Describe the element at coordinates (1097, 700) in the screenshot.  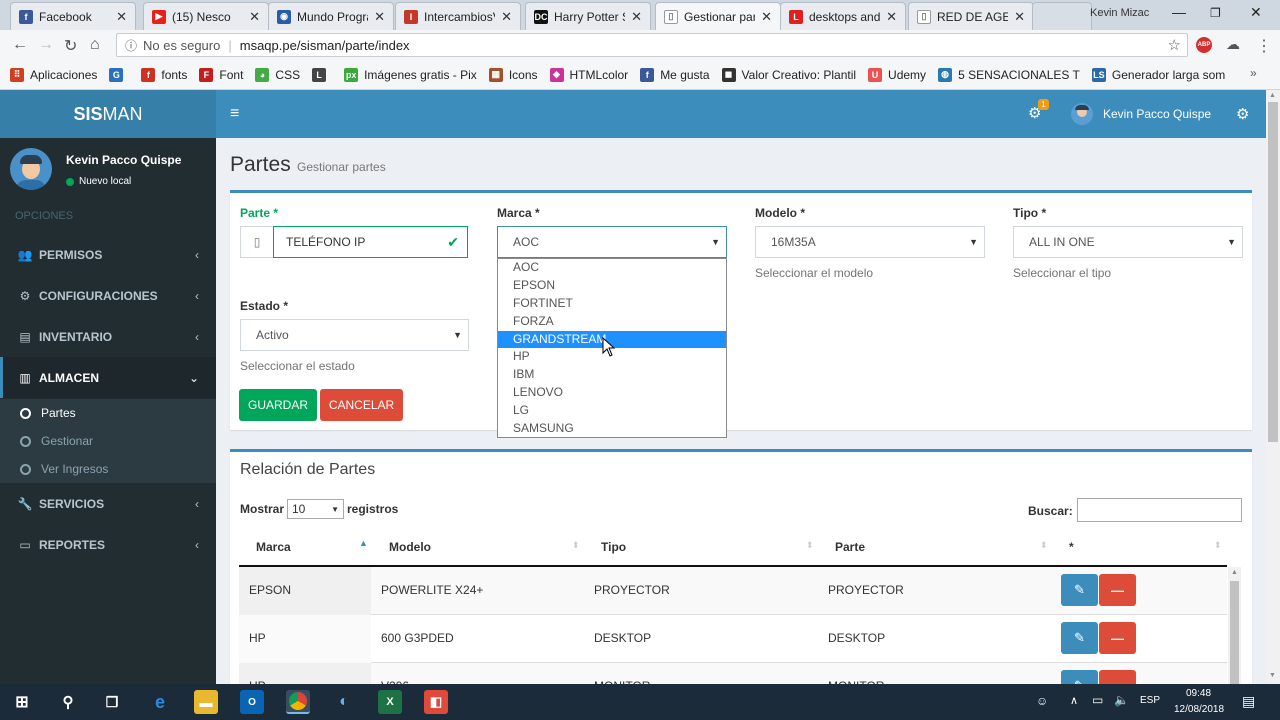
I see `network-icon: ▭` at that location.